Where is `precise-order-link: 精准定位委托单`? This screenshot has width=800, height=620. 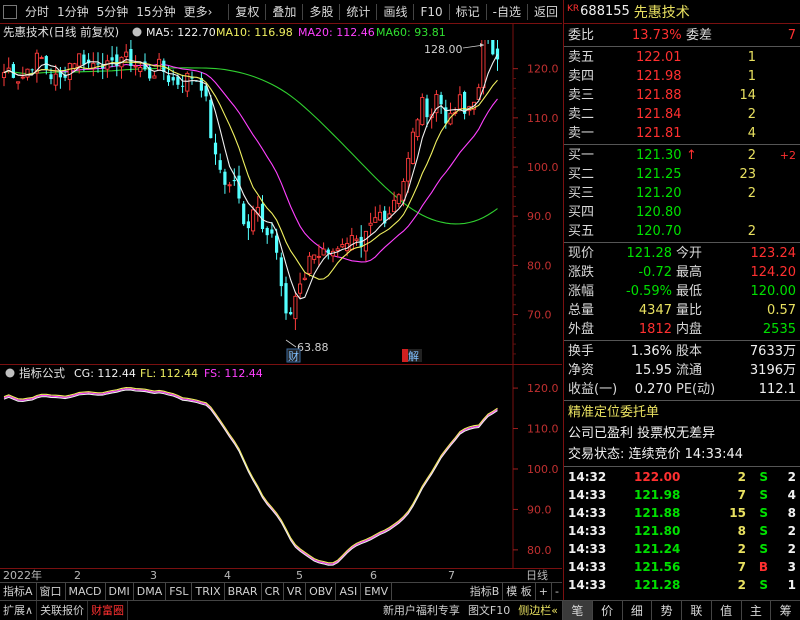
precise-order-link: 精准定位委托单 is located at coordinates (682, 412).